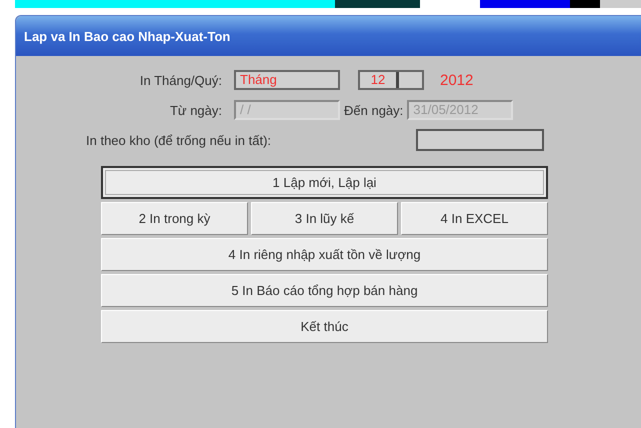 Image resolution: width=641 pixels, height=428 pixels. I want to click on warehouse-label: In theo kho (để trống nếu in tất):, so click(179, 140).